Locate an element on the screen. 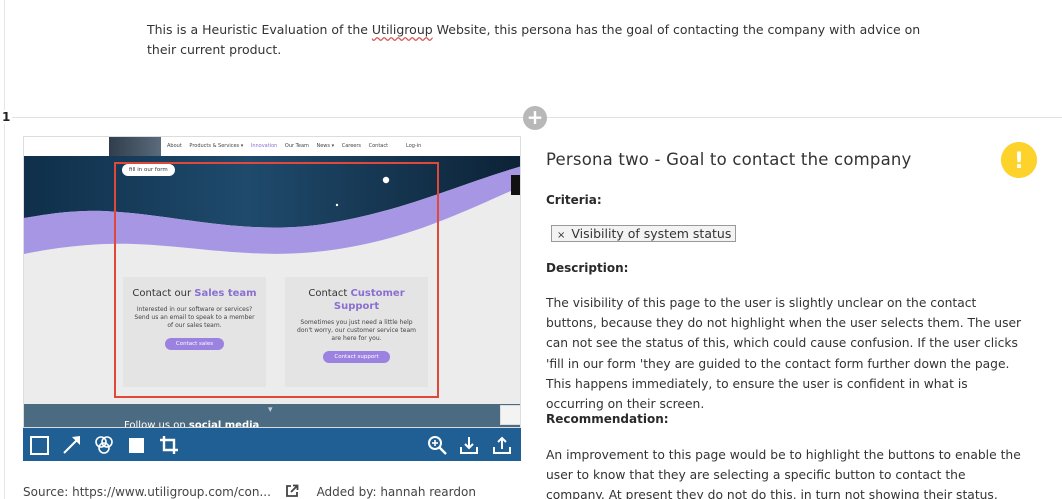 This screenshot has width=1062, height=499. chevron-down-icon: ▾ is located at coordinates (270, 410).